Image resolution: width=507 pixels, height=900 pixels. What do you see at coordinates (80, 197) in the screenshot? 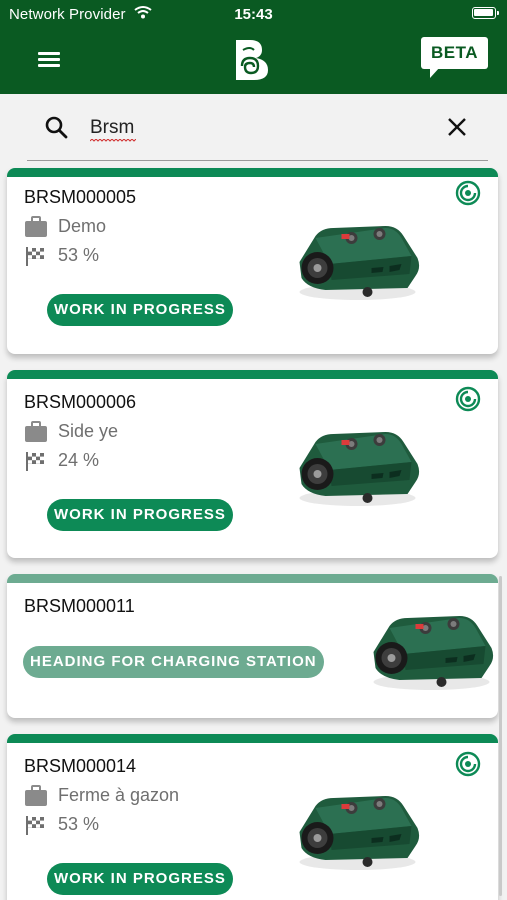
I see `robot-id: BRSM000005` at bounding box center [80, 197].